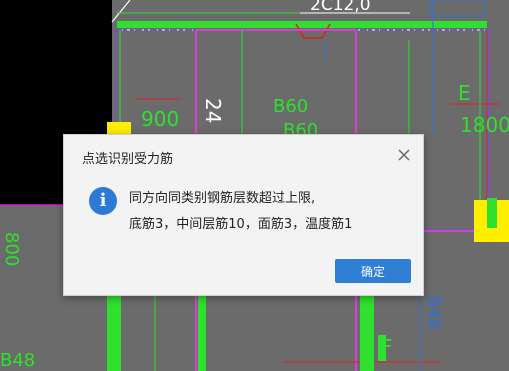 The image size is (509, 371). I want to click on close-icon, so click(404, 155).